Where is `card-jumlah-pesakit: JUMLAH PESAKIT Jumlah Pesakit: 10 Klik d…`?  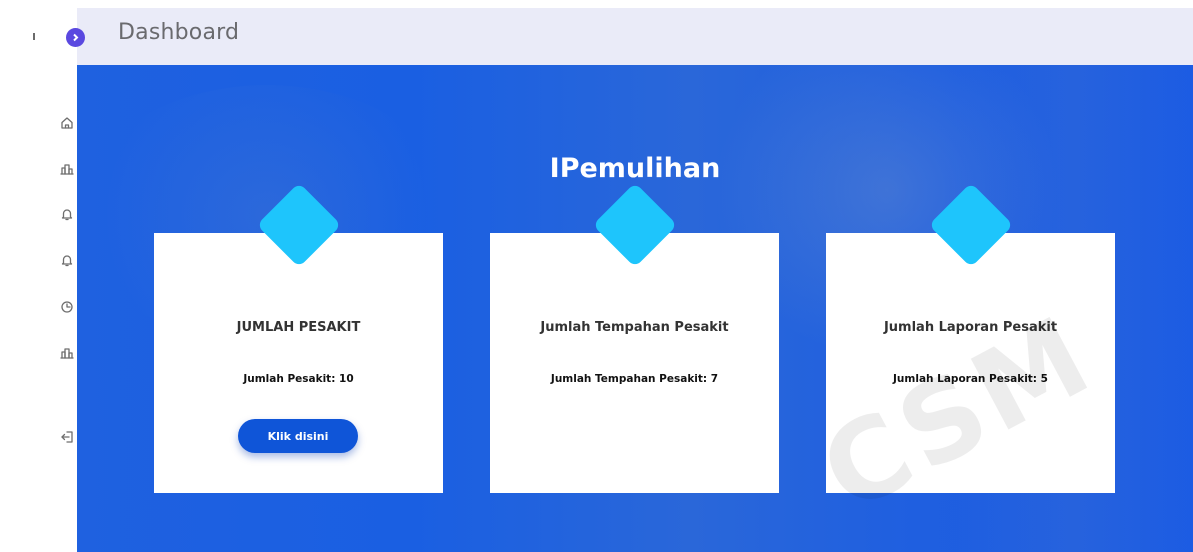
card-jumlah-pesakit: JUMLAH PESAKIT Jumlah Pesakit: 10 Klik d… is located at coordinates (298, 363).